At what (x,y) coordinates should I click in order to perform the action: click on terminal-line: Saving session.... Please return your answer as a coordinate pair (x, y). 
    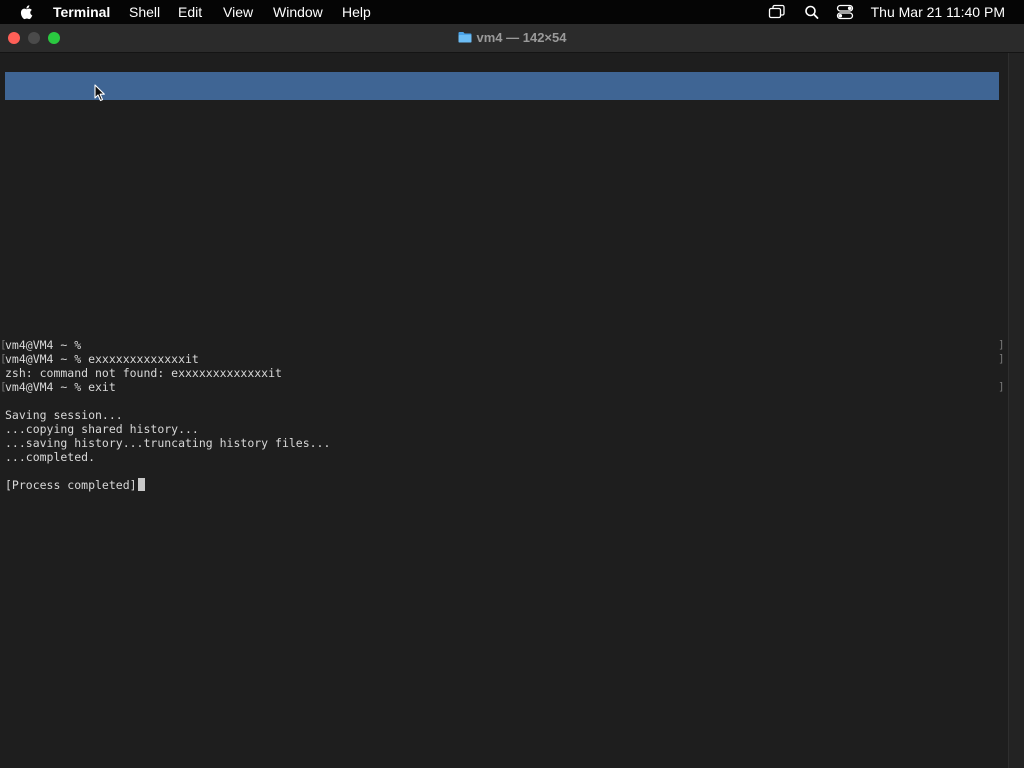
    Looking at the image, I should click on (64, 415).